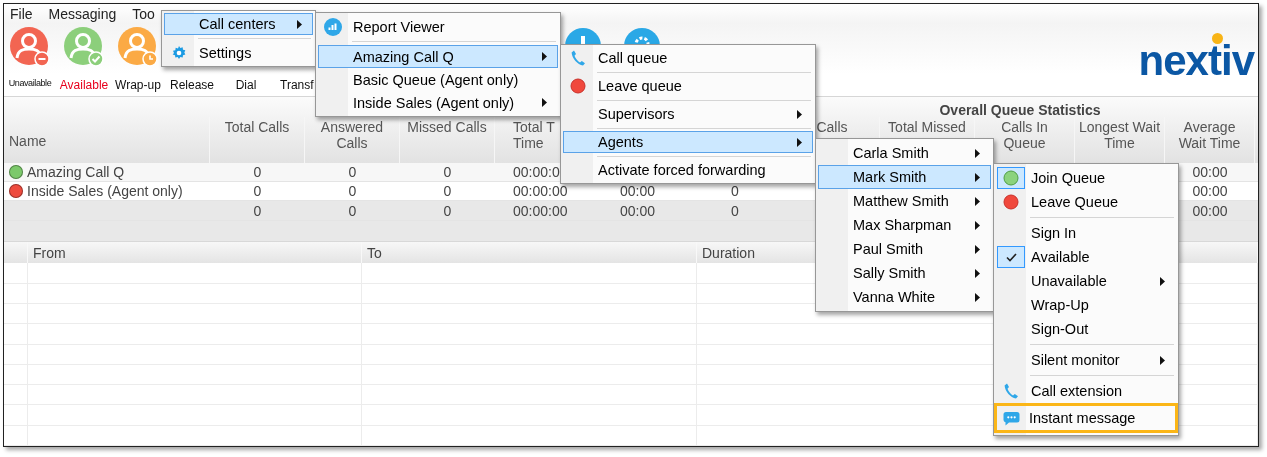 The width and height of the screenshot is (1267, 457). I want to click on column-header: Calls, so click(832, 126).